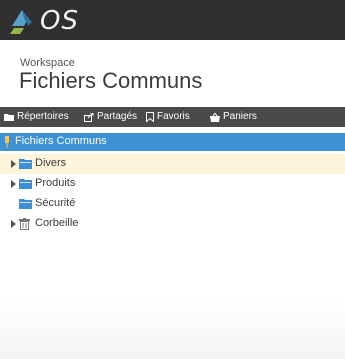 The width and height of the screenshot is (345, 359). Describe the element at coordinates (55, 203) in the screenshot. I see `tree-node-label: Sécurité` at that location.